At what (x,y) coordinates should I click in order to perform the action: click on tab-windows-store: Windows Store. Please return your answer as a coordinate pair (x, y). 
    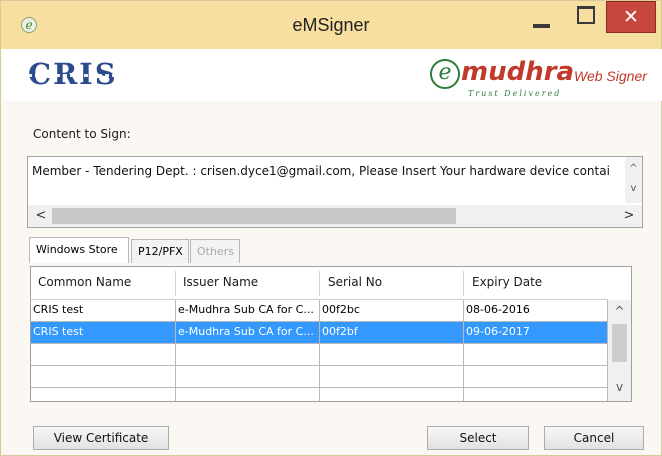
    Looking at the image, I should click on (79, 250).